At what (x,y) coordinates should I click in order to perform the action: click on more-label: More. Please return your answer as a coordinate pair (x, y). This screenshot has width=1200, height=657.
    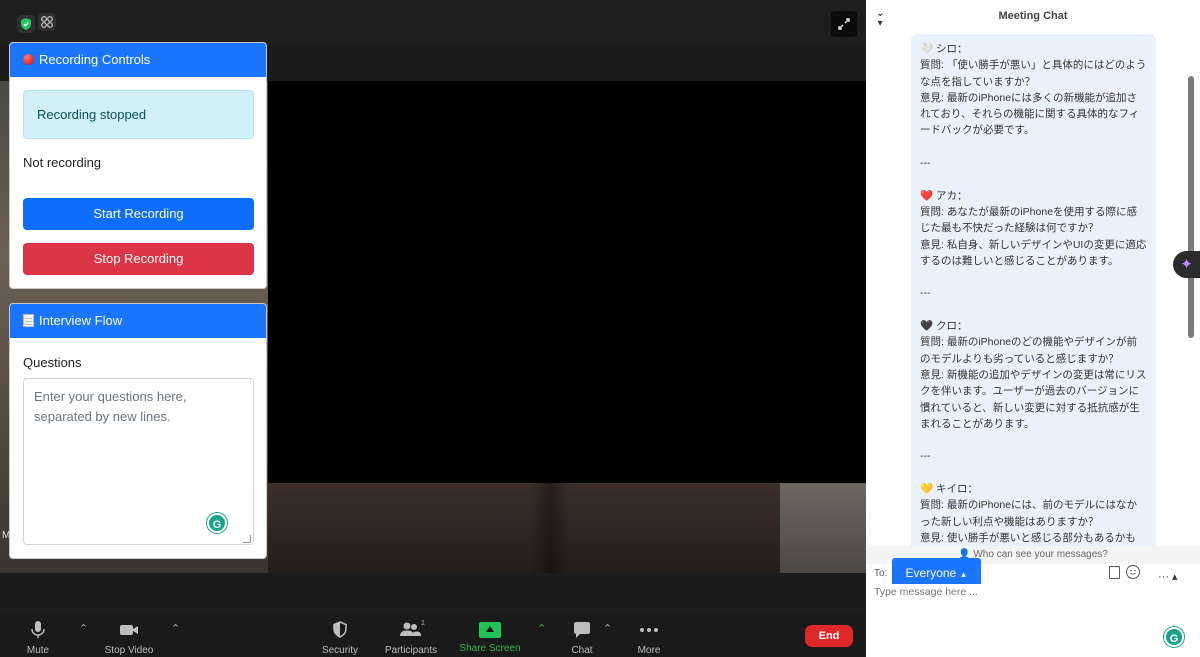
    Looking at the image, I should click on (649, 650).